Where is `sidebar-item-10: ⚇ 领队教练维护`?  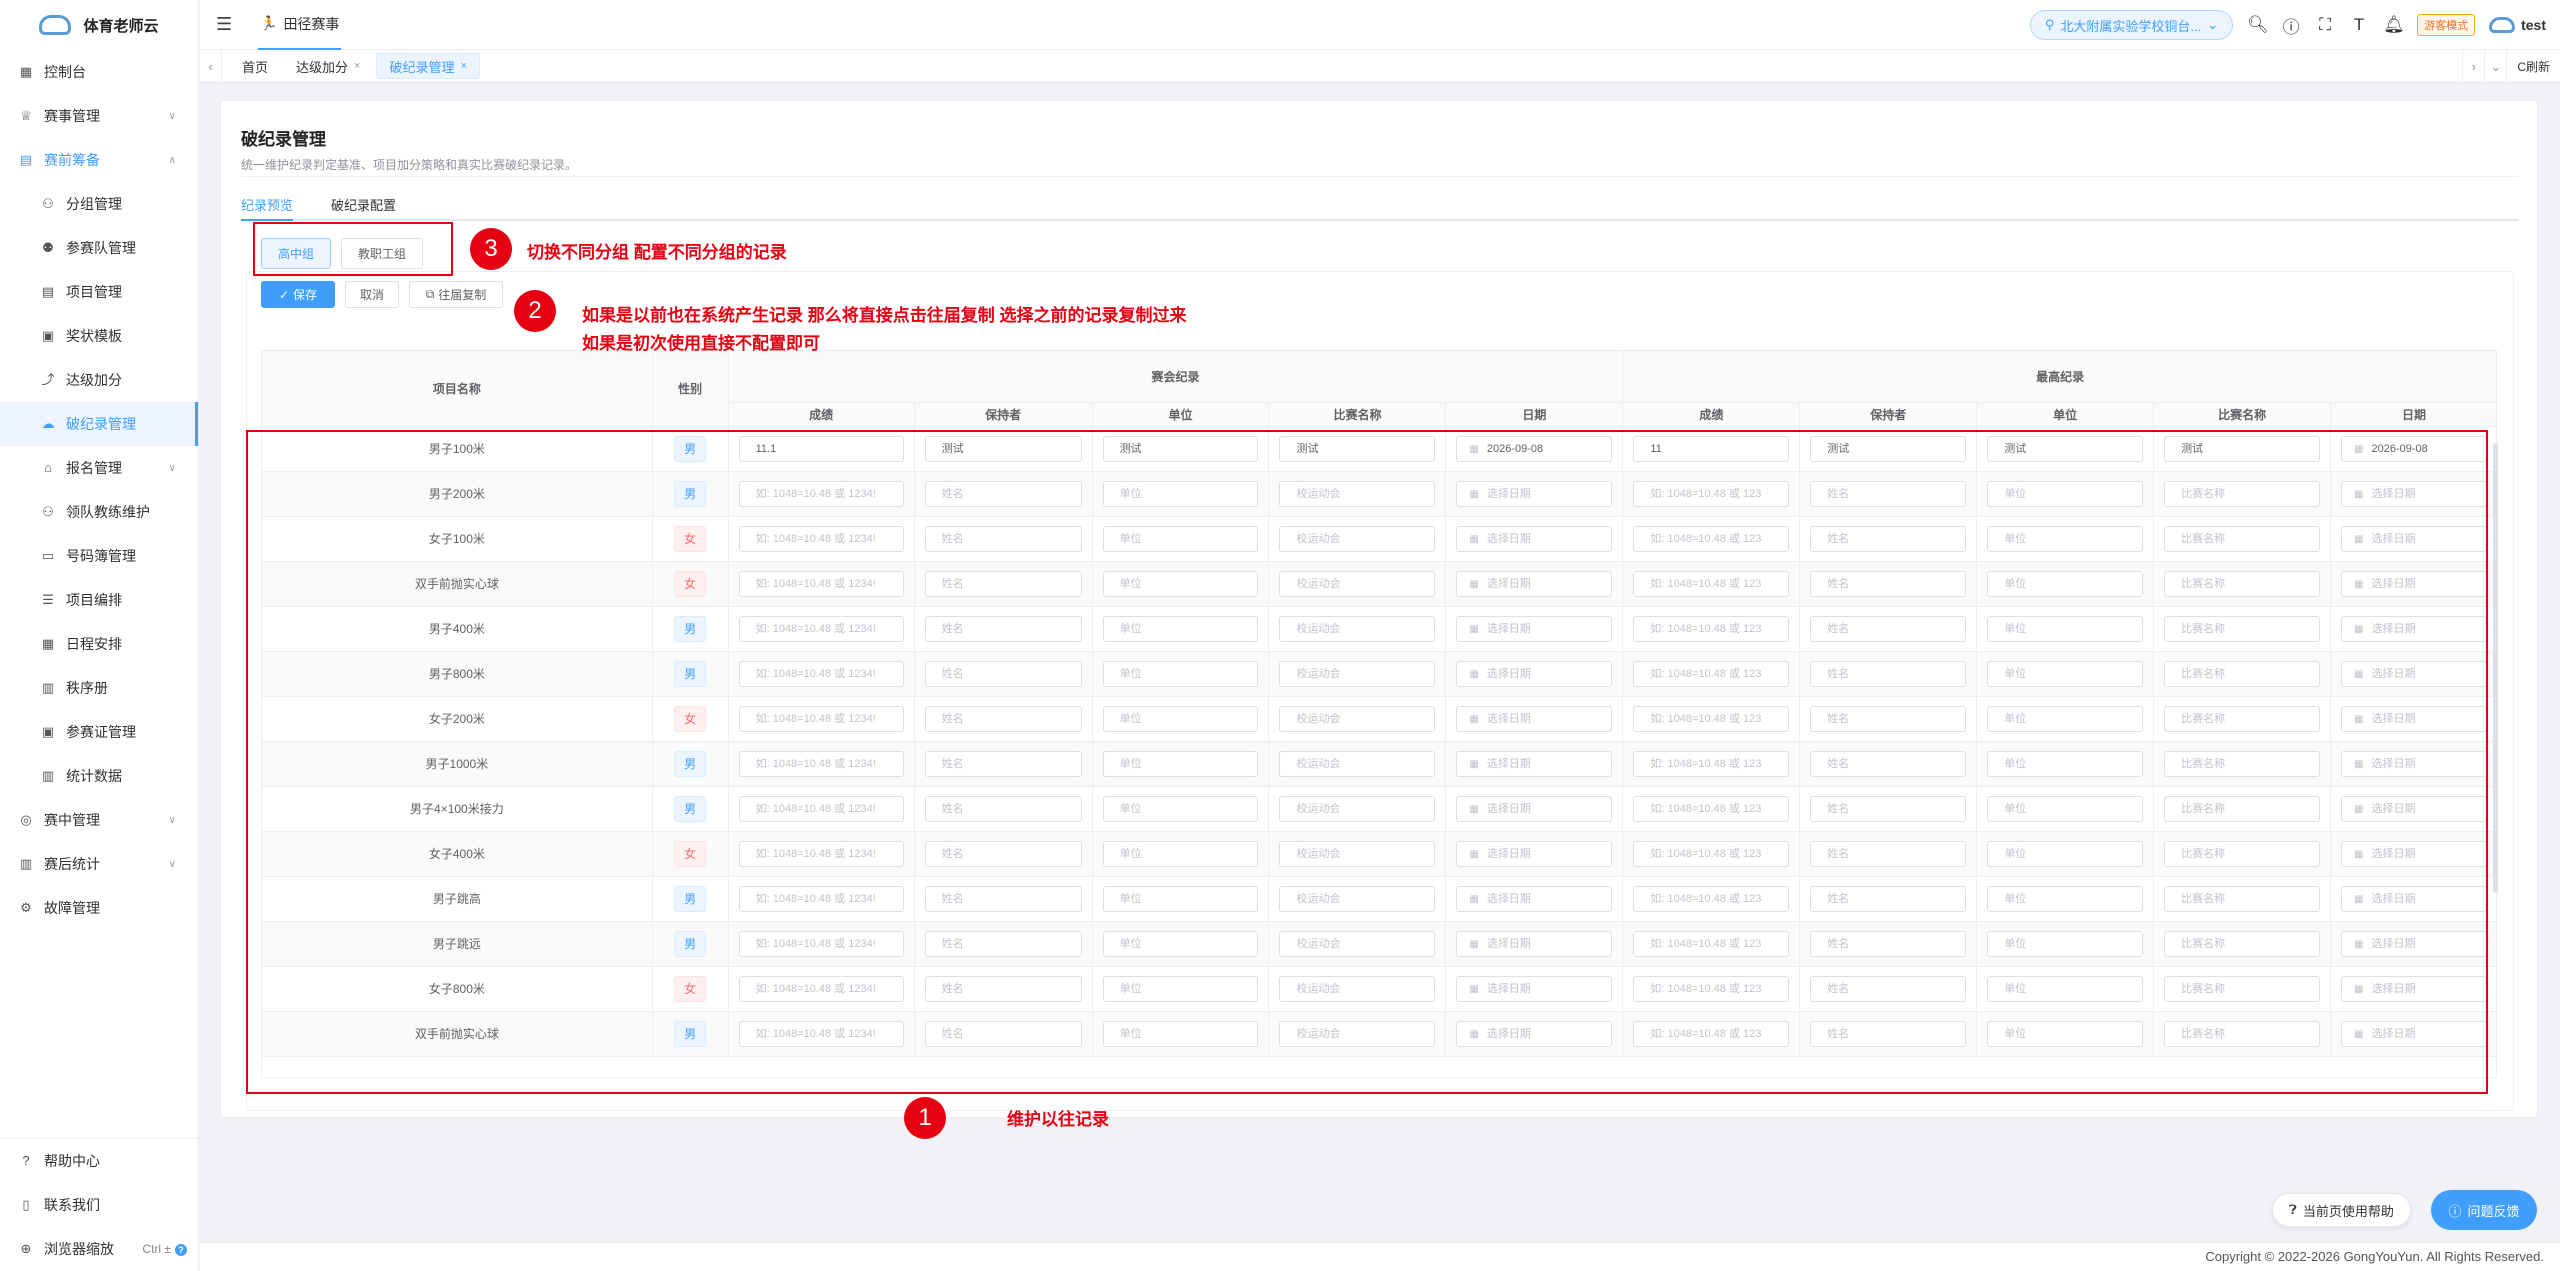
sidebar-item-10: ⚇ 领队教练维护 is located at coordinates (99, 512).